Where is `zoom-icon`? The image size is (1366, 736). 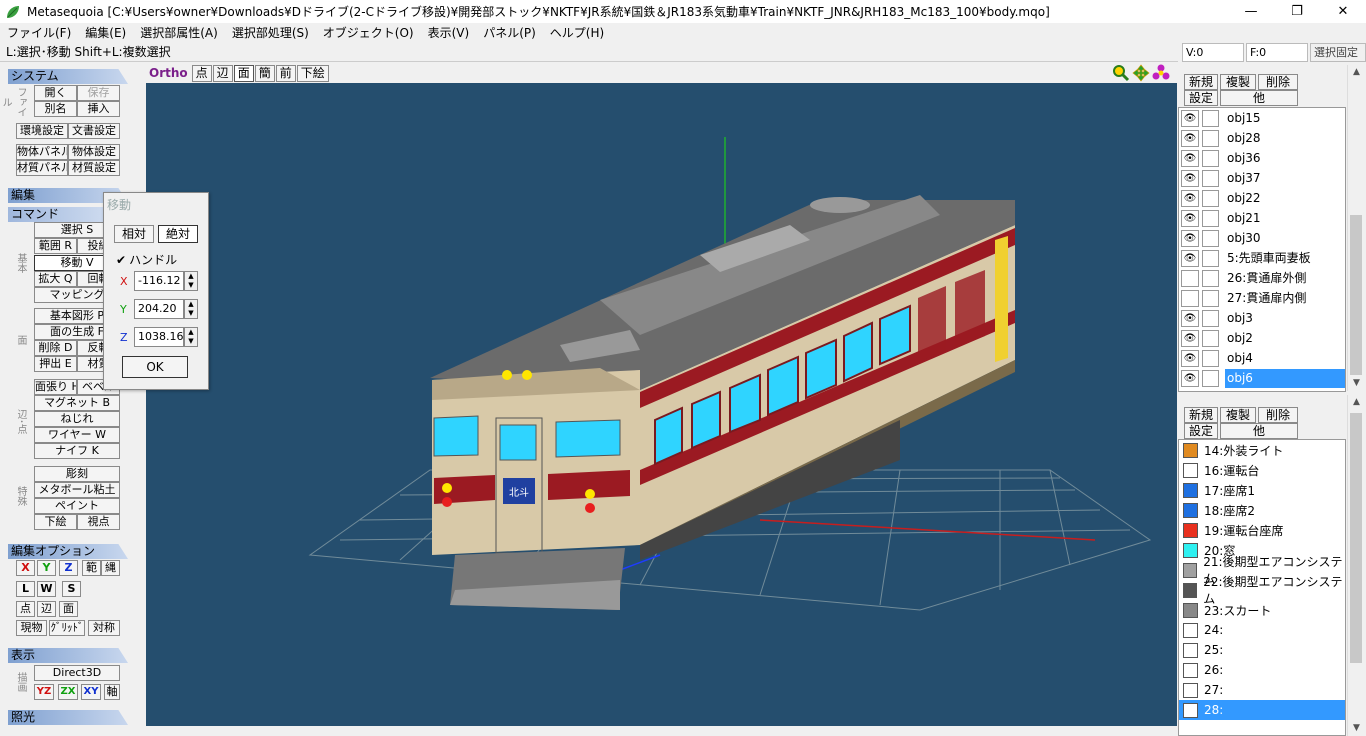
zoom-icon is located at coordinates (1121, 73).